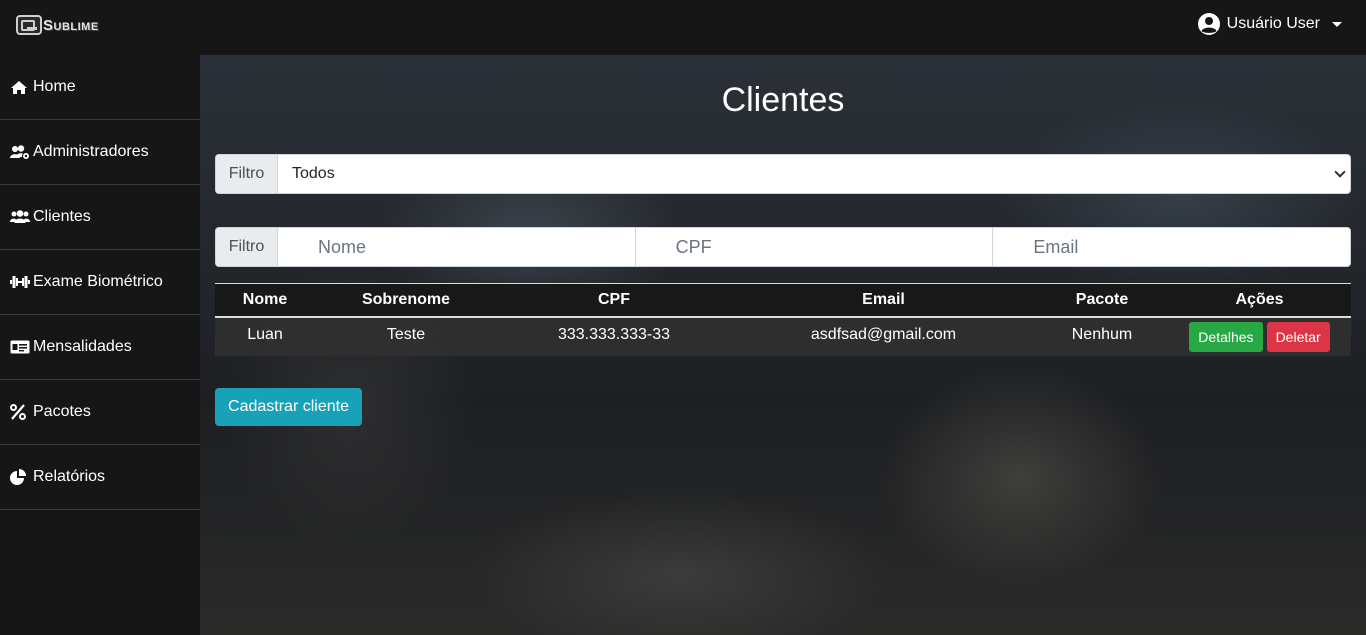 Image resolution: width=1366 pixels, height=635 pixels. Describe the element at coordinates (29, 25) in the screenshot. I see `logo-icon` at that location.